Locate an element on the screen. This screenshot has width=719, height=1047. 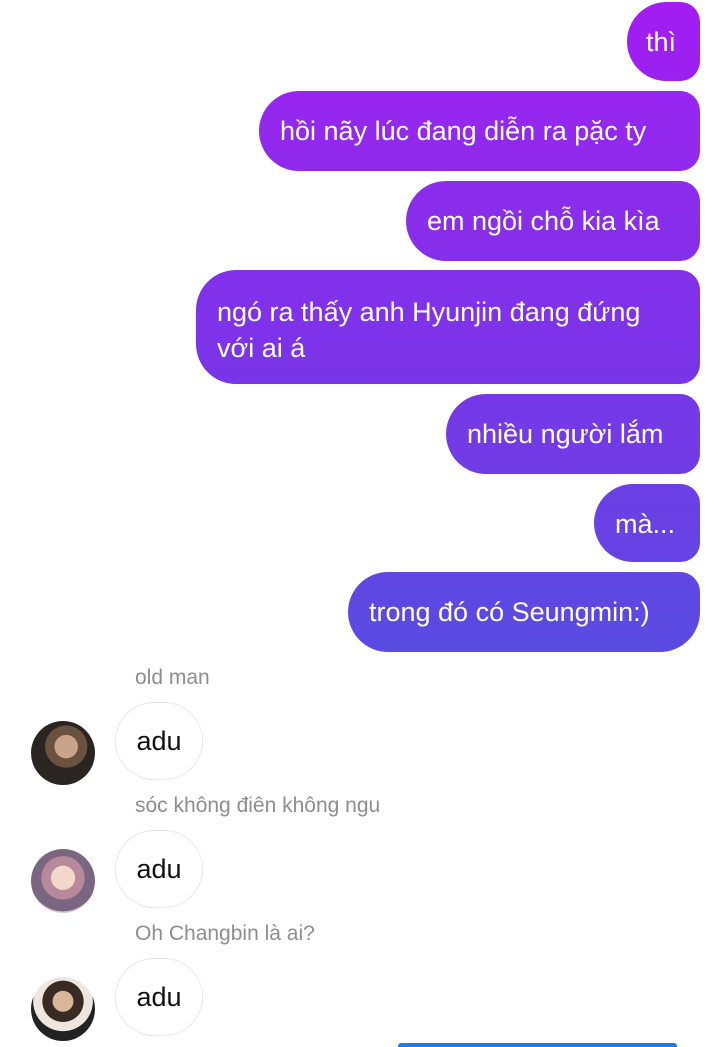
outgoing-message: hồi nãy lúc đang diễn ra pặc ty is located at coordinates (479, 131).